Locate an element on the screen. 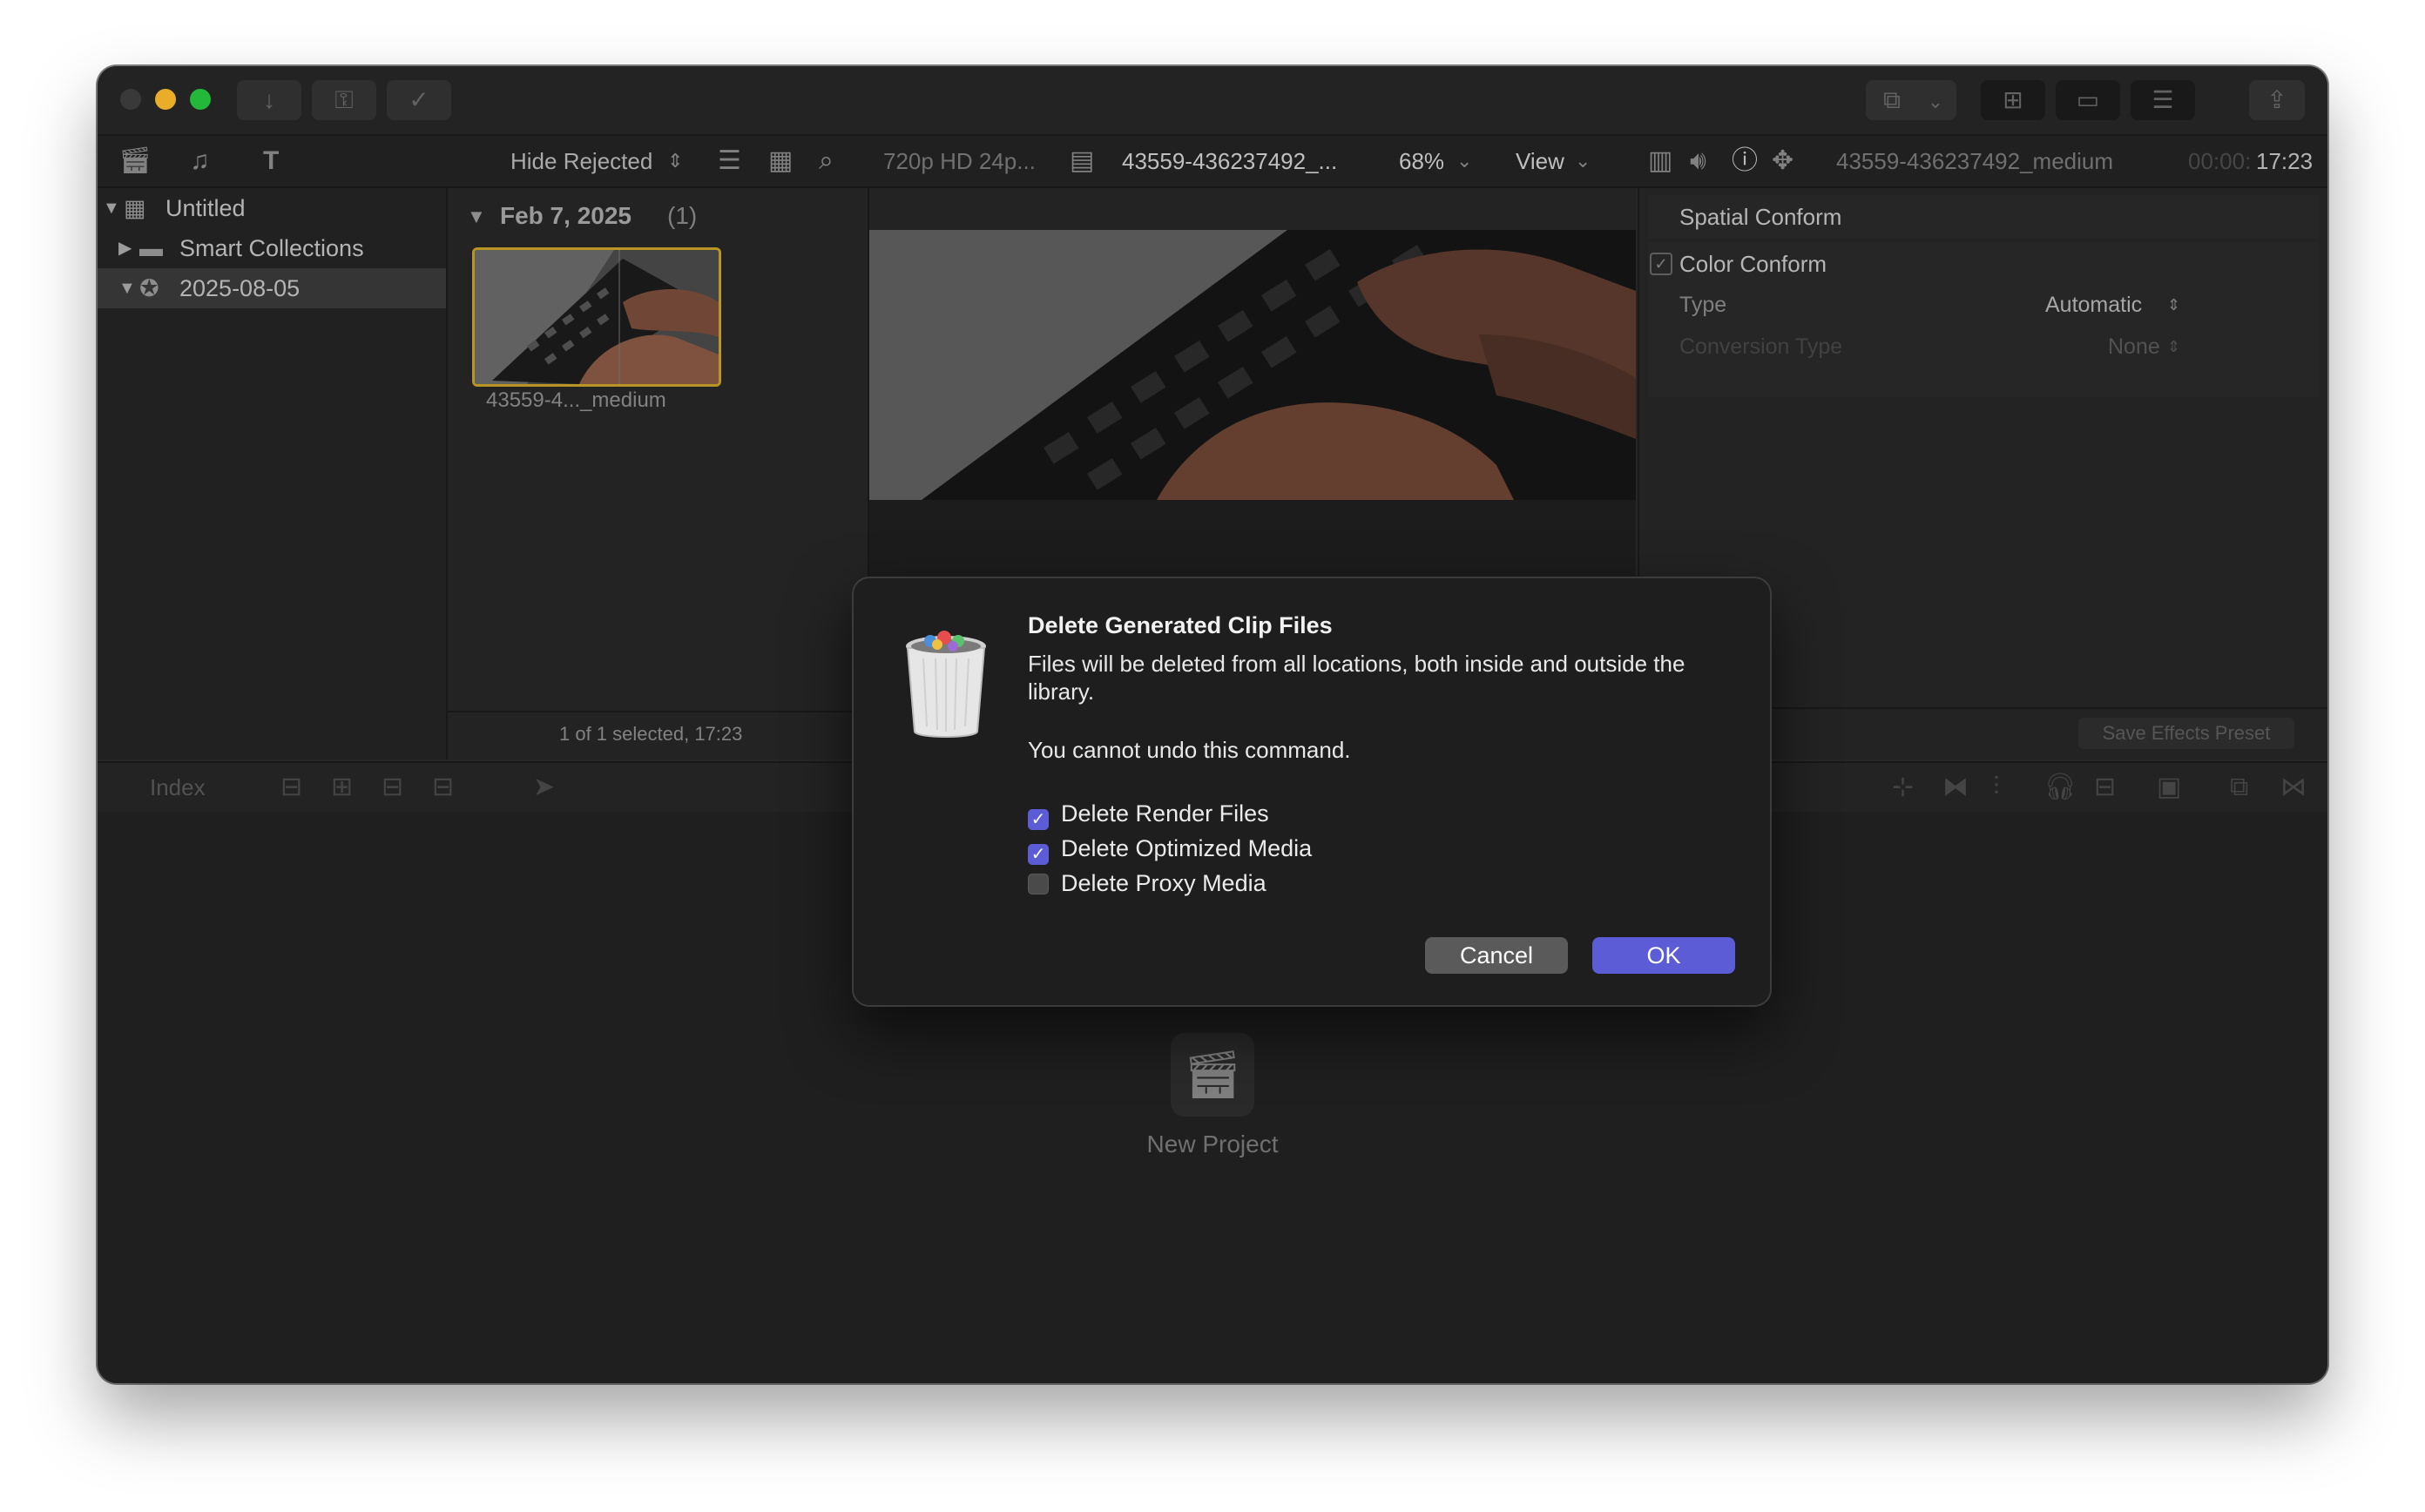 The image size is (2425, 1512). delete-proxy-media-option: Delete Proxy Media is located at coordinates (1147, 883).